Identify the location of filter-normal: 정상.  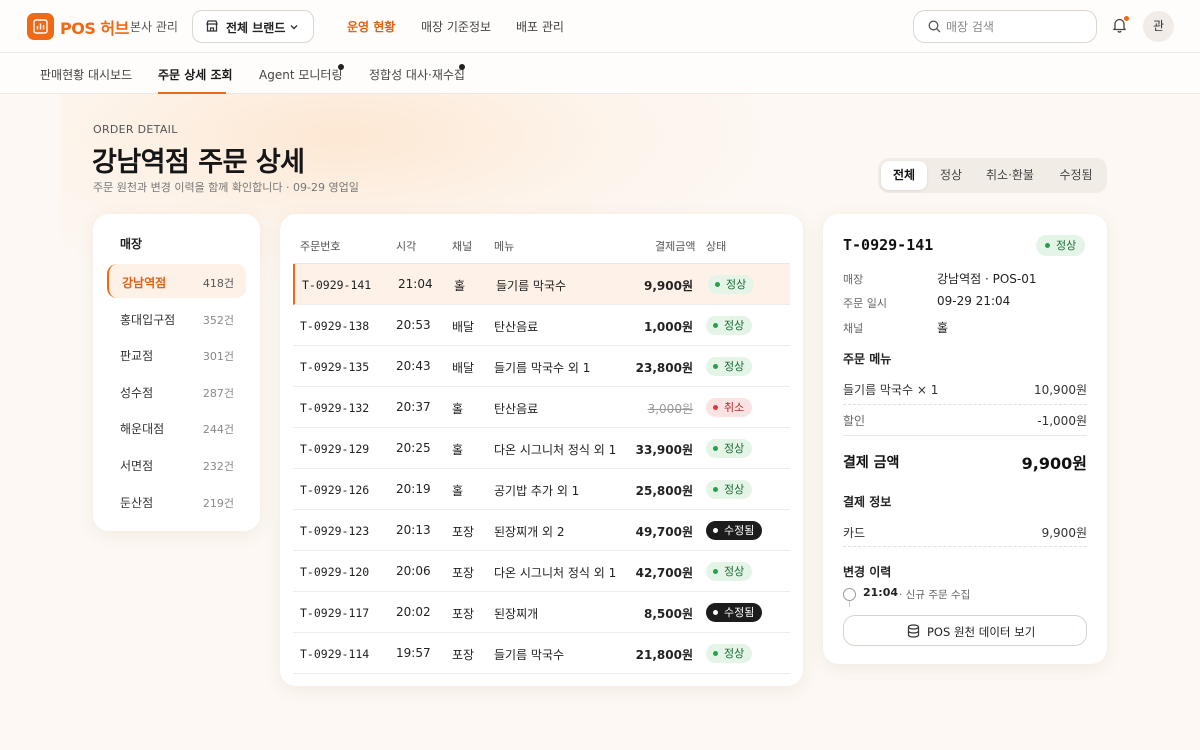
(951, 175).